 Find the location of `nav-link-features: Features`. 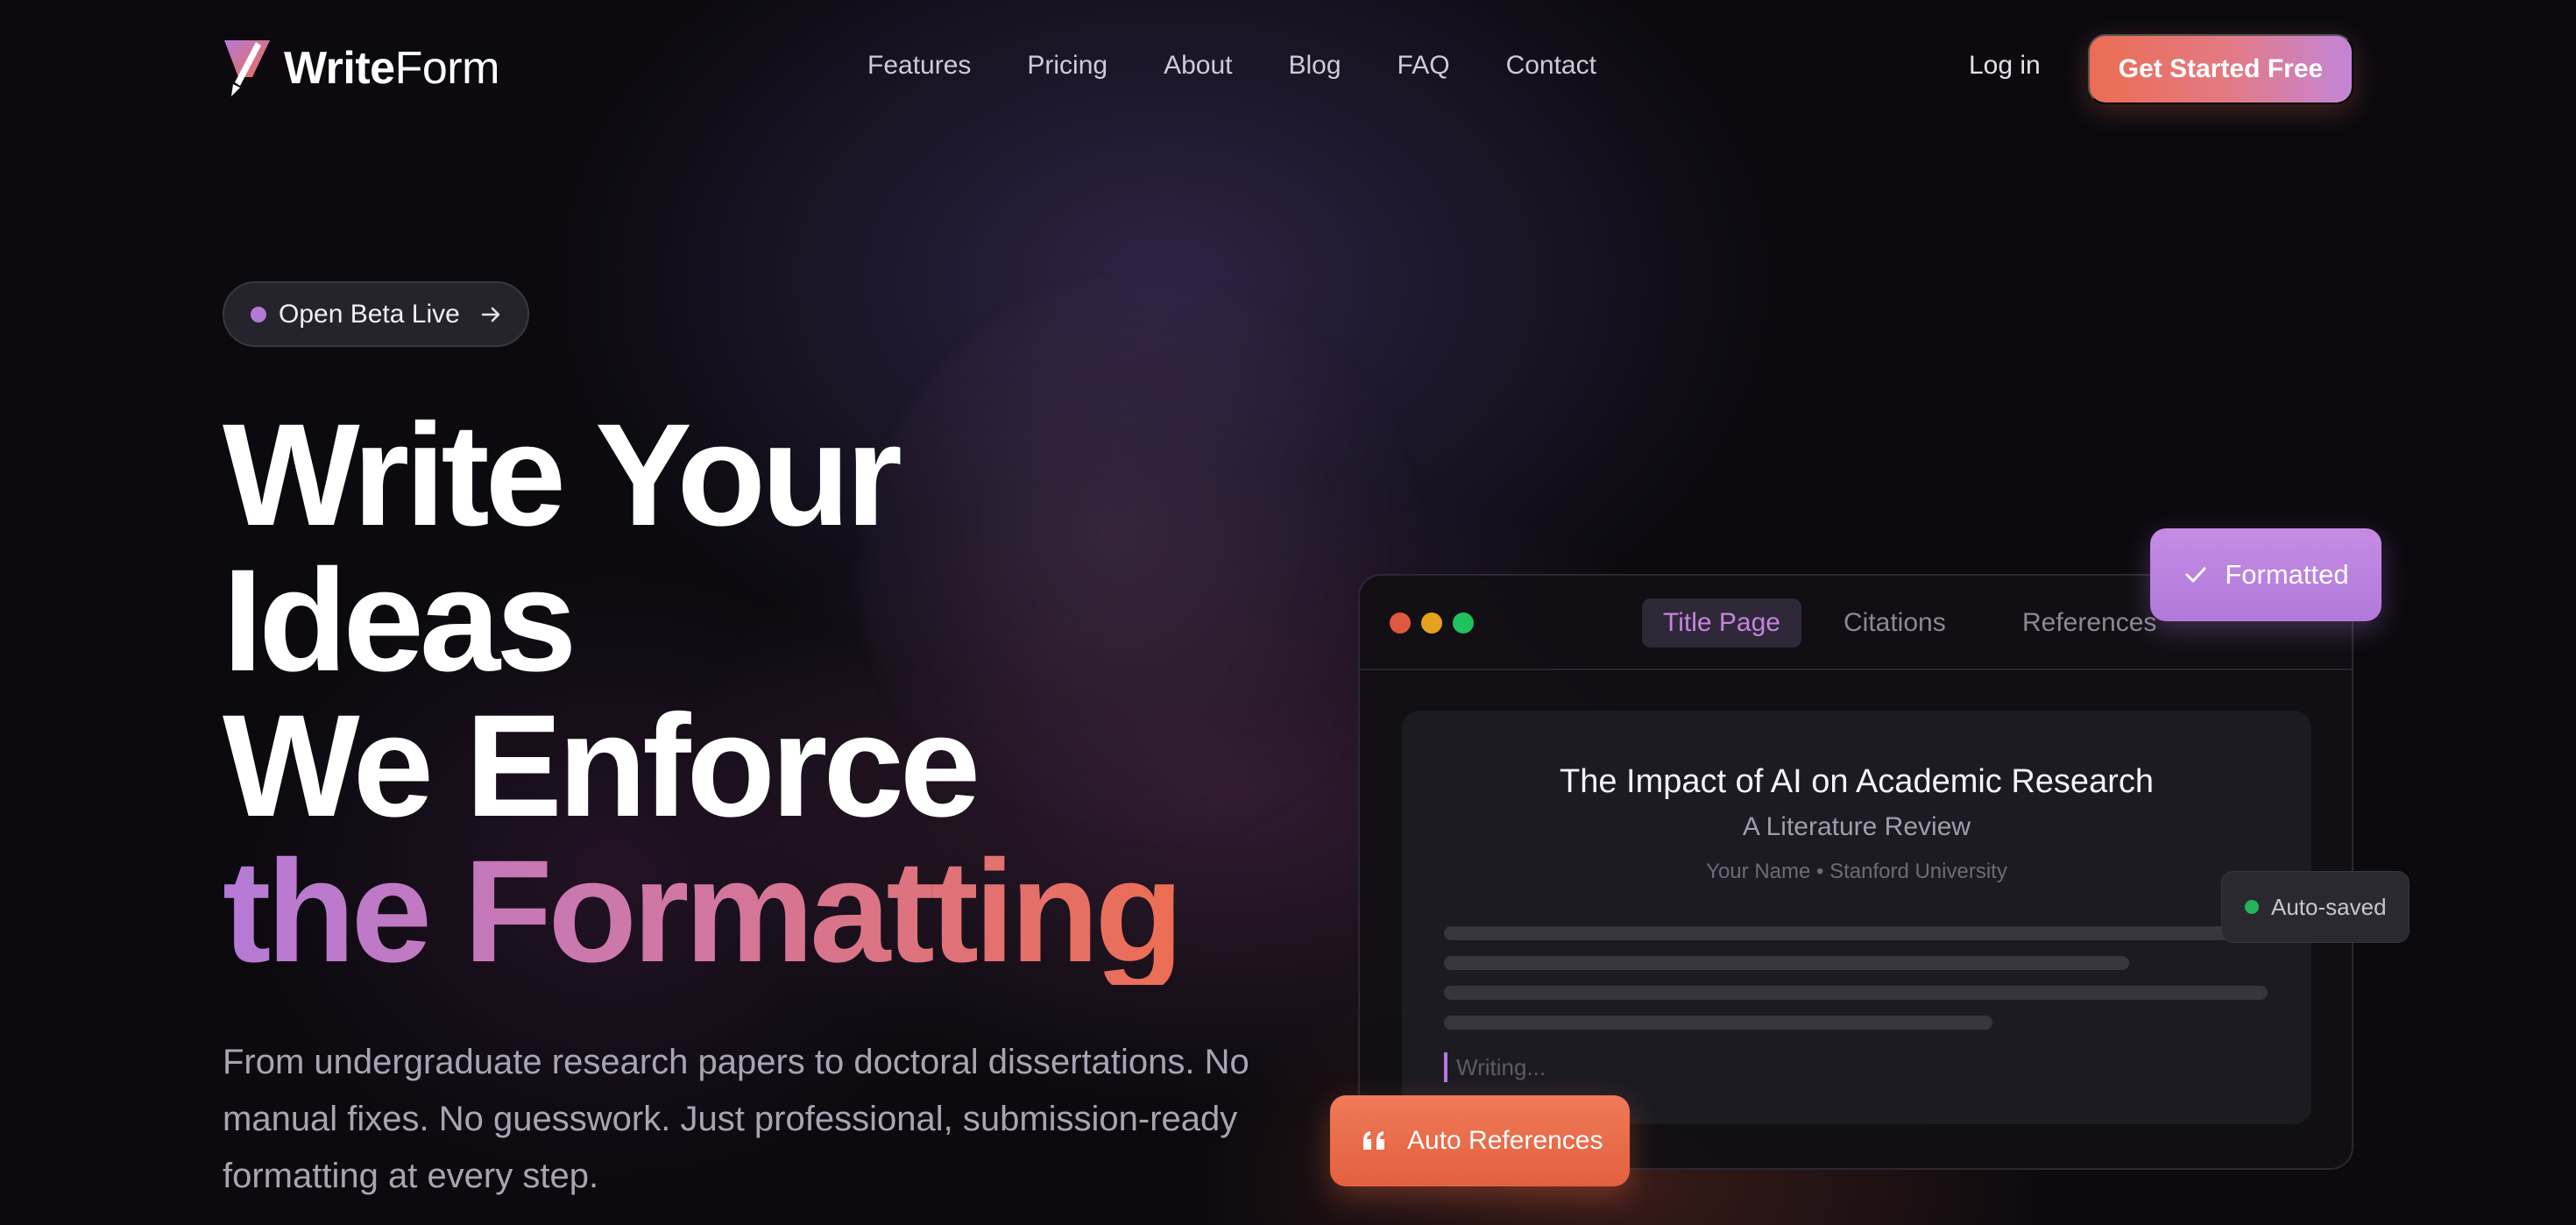

nav-link-features: Features is located at coordinates (919, 66).